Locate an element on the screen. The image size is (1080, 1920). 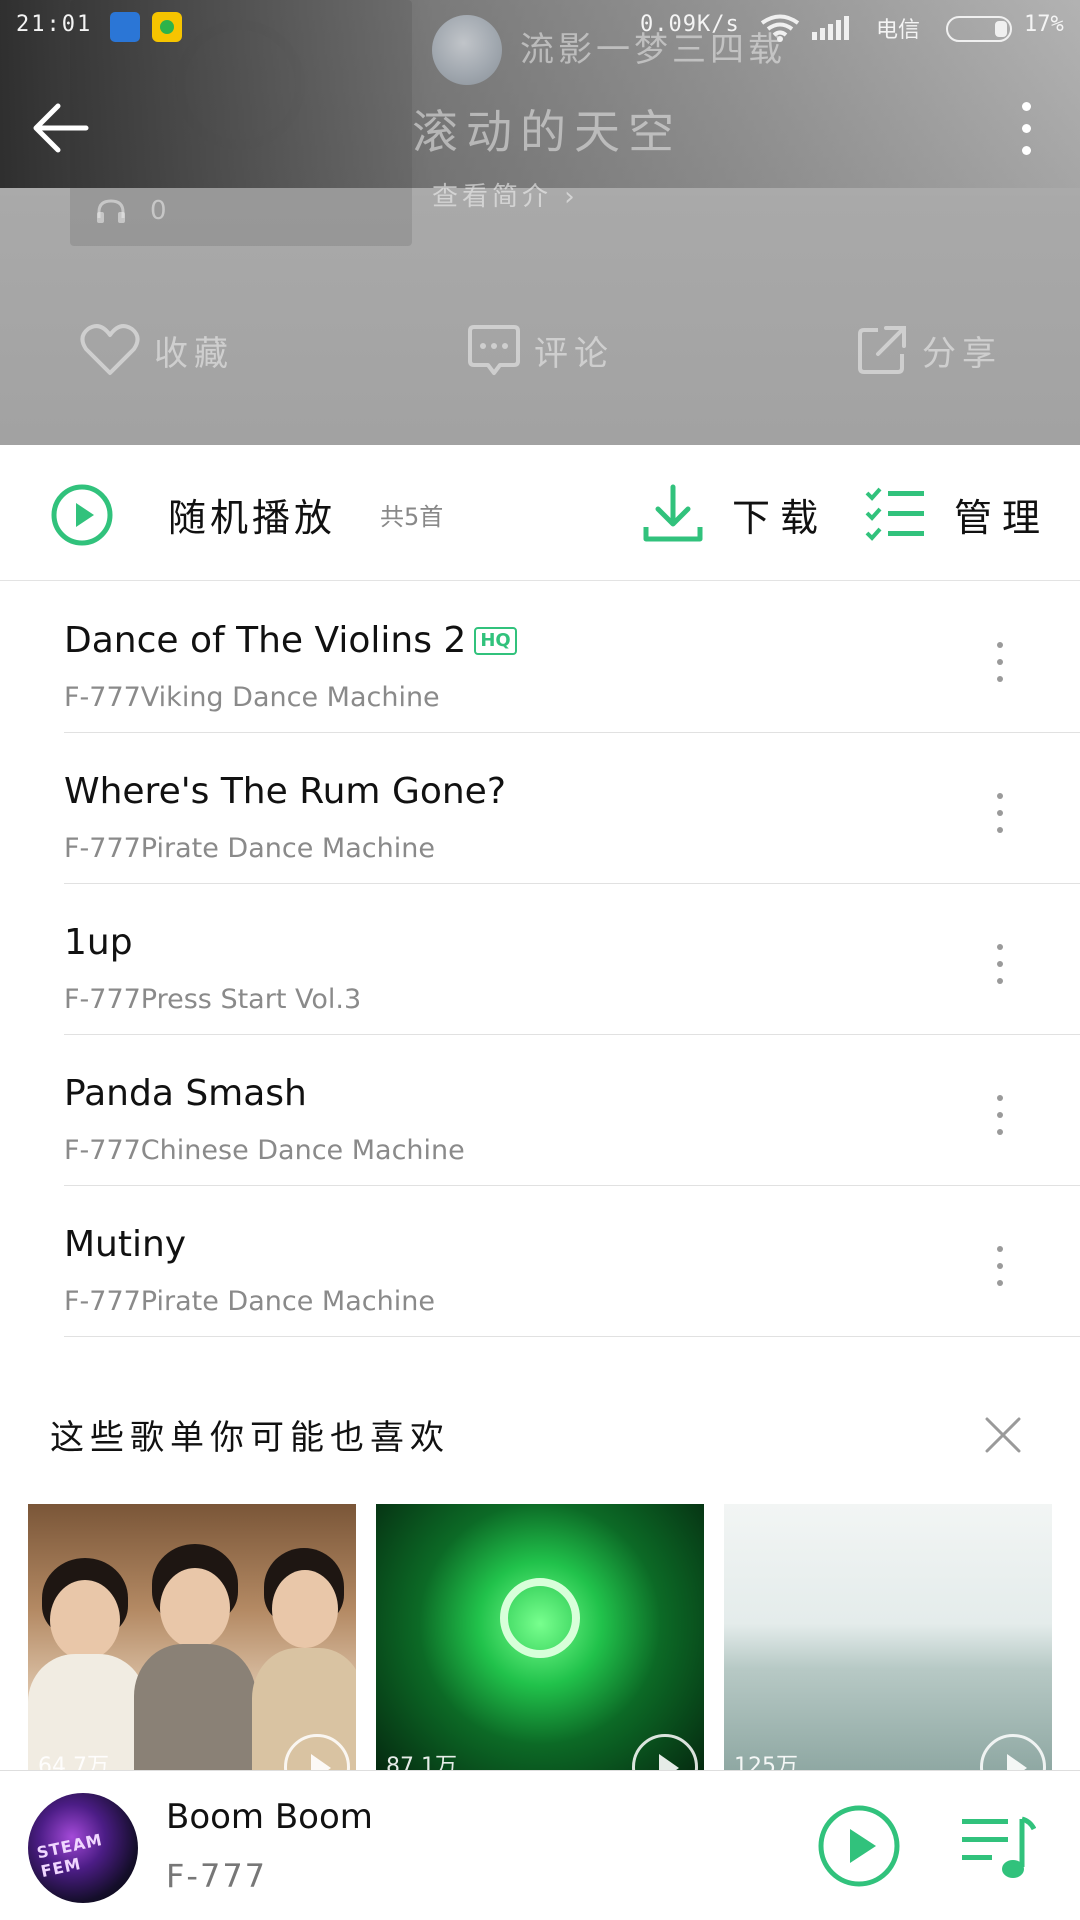
playlist-queue-button is located at coordinates (998, 1847).